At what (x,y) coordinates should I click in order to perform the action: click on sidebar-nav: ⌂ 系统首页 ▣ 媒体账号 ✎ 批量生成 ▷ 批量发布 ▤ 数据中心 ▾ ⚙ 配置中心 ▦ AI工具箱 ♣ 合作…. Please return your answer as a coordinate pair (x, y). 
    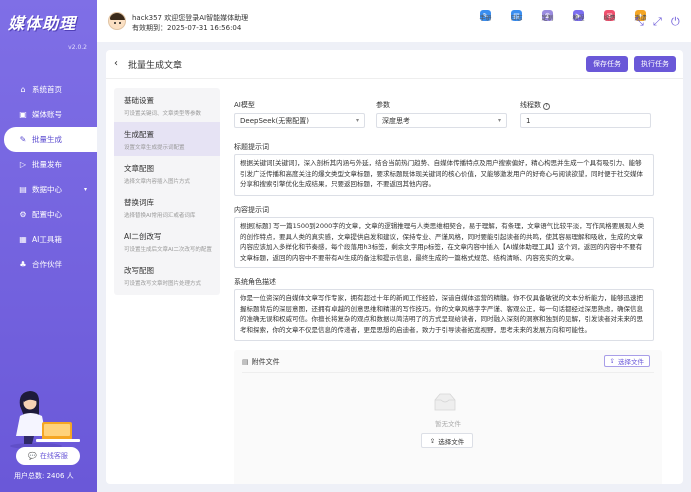
    Looking at the image, I should click on (48, 177).